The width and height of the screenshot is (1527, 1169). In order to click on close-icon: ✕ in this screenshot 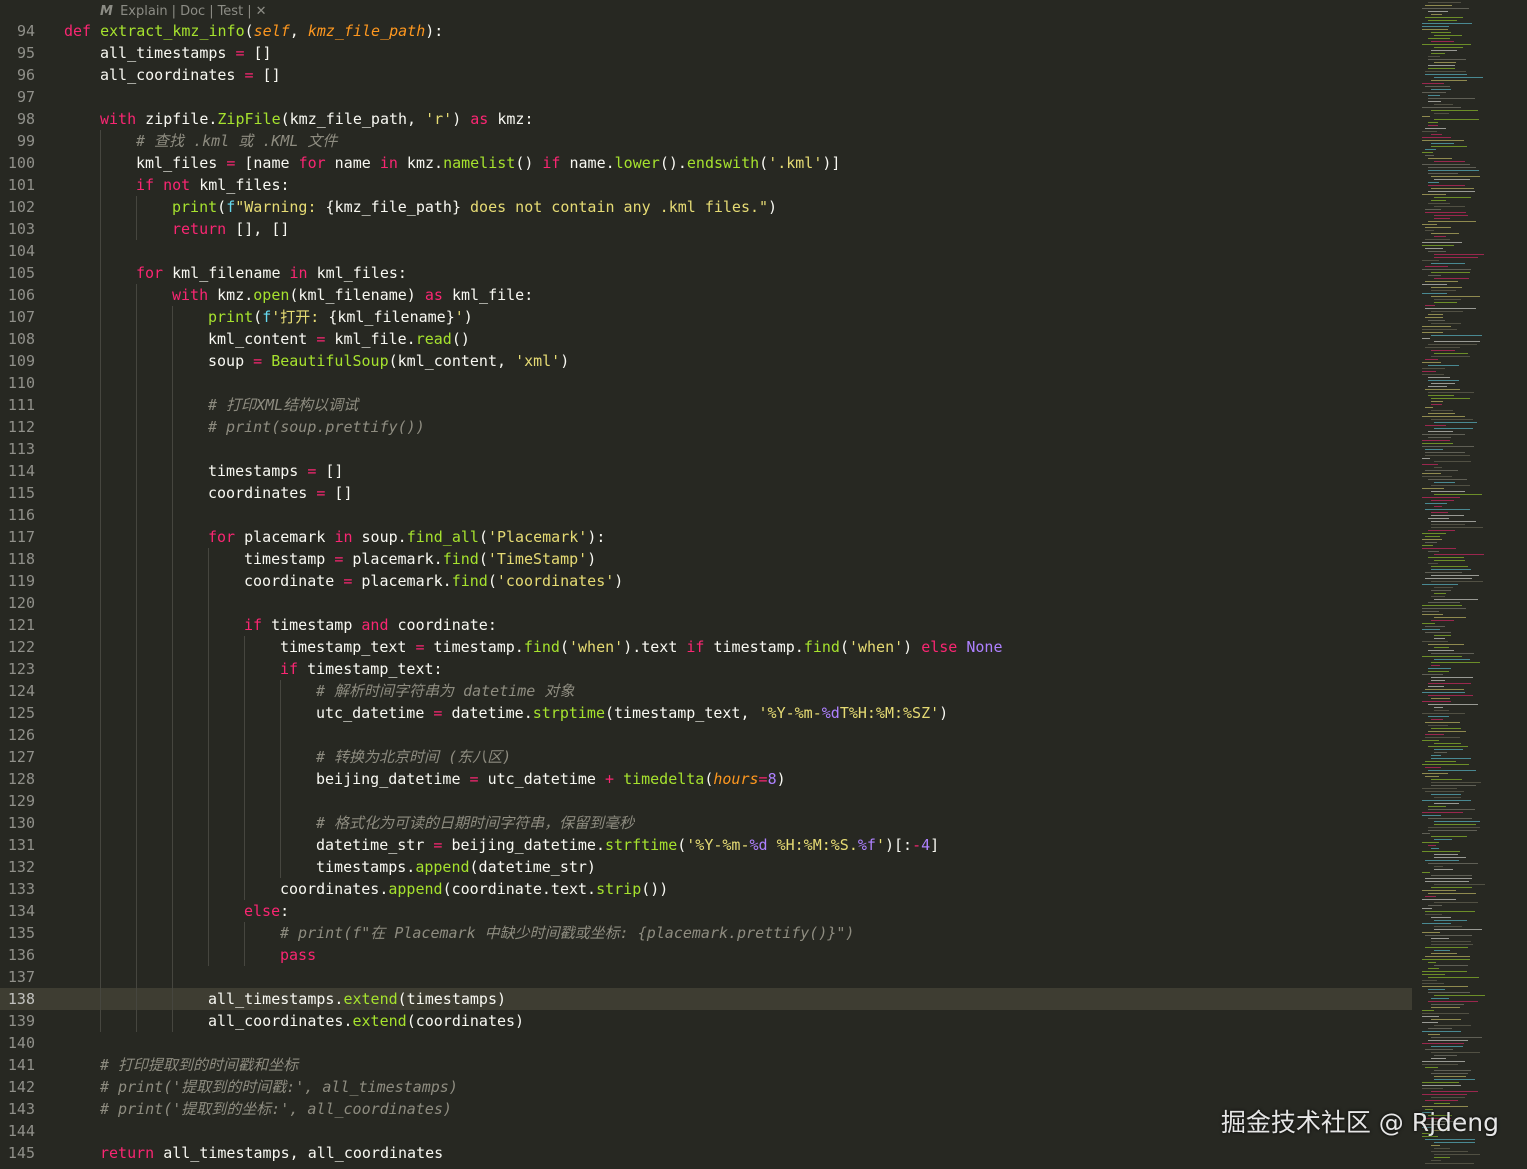, I will do `click(261, 11)`.